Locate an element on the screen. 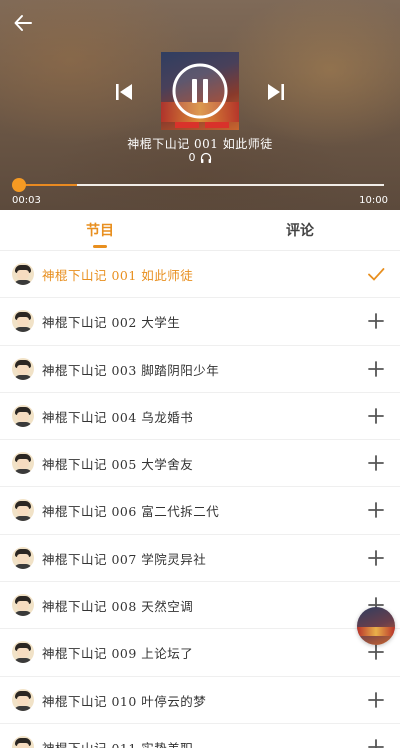 This screenshot has width=400, height=748. next-track-button is located at coordinates (276, 92).